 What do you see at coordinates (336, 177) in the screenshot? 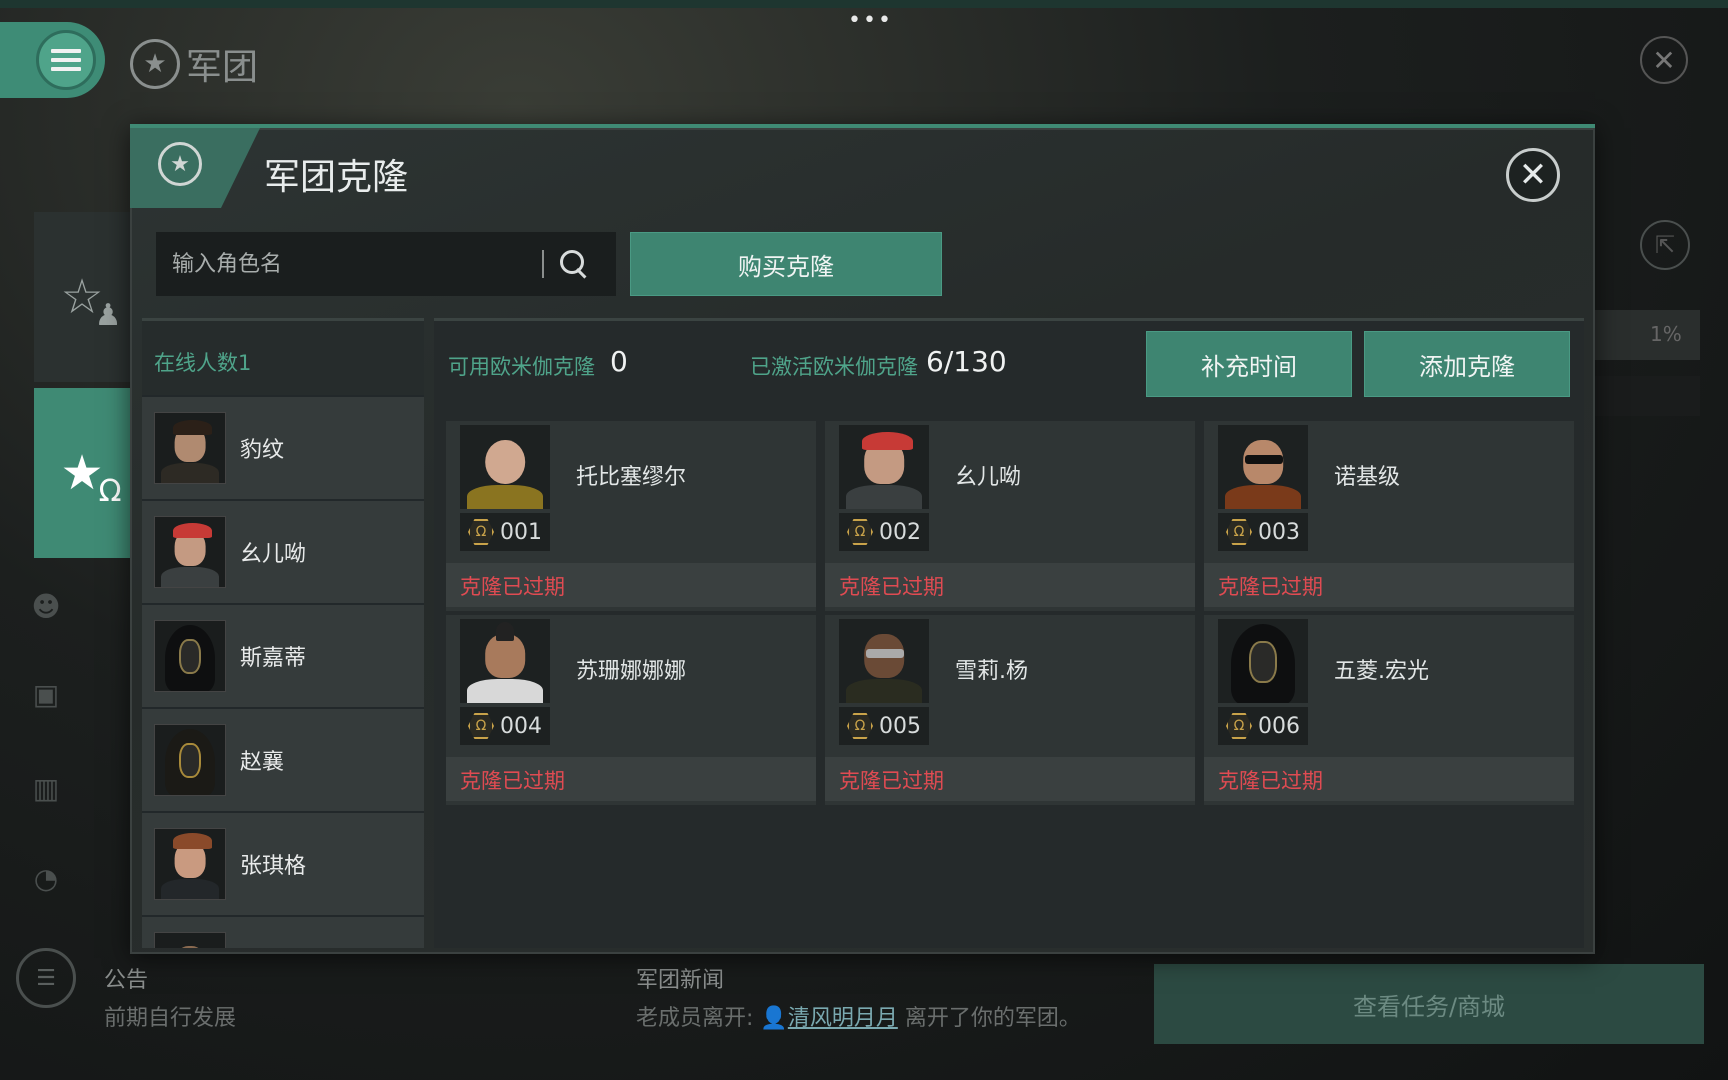
I see `dialog-title: 军团克隆` at bounding box center [336, 177].